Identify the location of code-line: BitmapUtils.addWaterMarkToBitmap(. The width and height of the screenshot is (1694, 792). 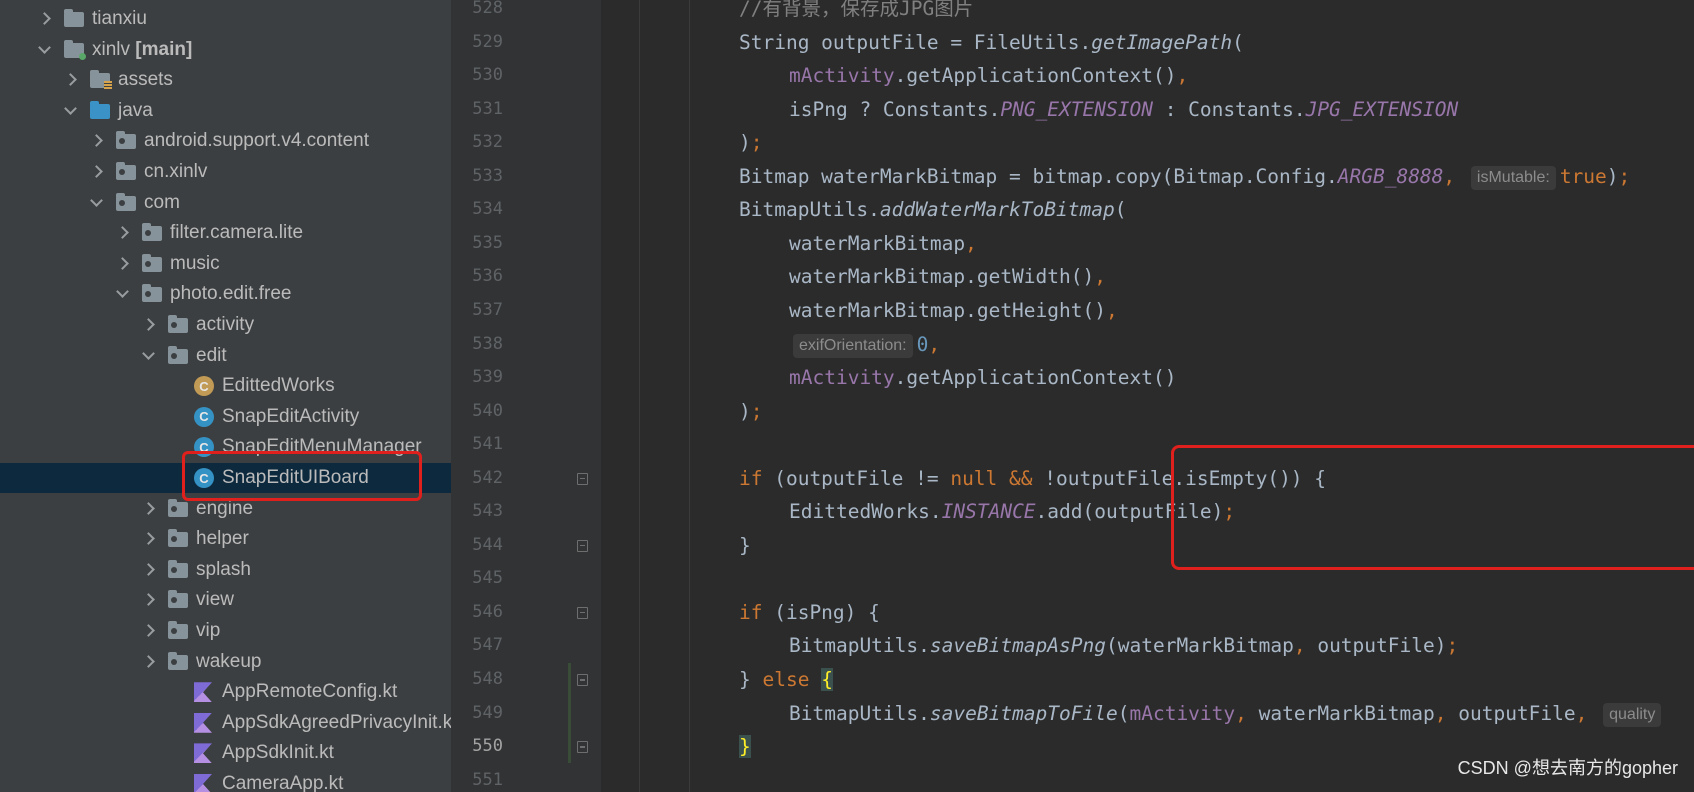
(932, 209).